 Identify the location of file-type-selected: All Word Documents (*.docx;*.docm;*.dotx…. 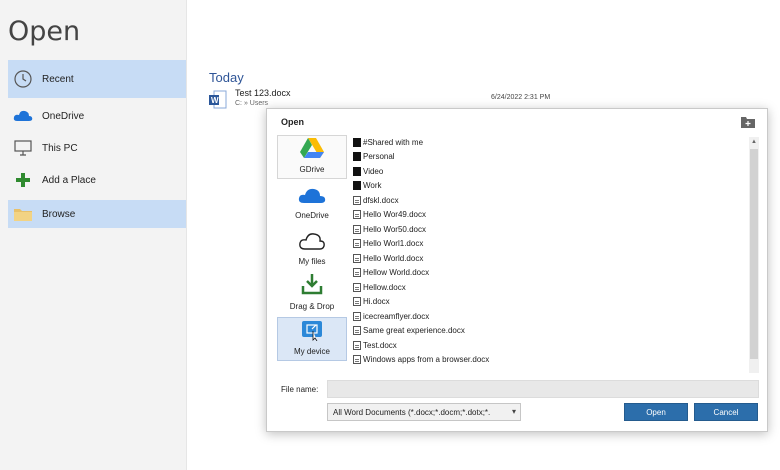
(412, 412).